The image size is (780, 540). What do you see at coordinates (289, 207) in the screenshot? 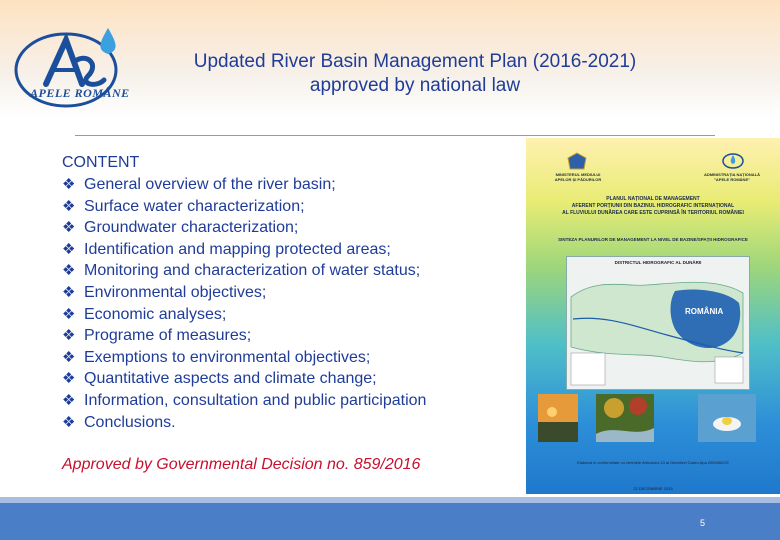
I see `list-item: ❖ Surface water characterization;` at bounding box center [289, 207].